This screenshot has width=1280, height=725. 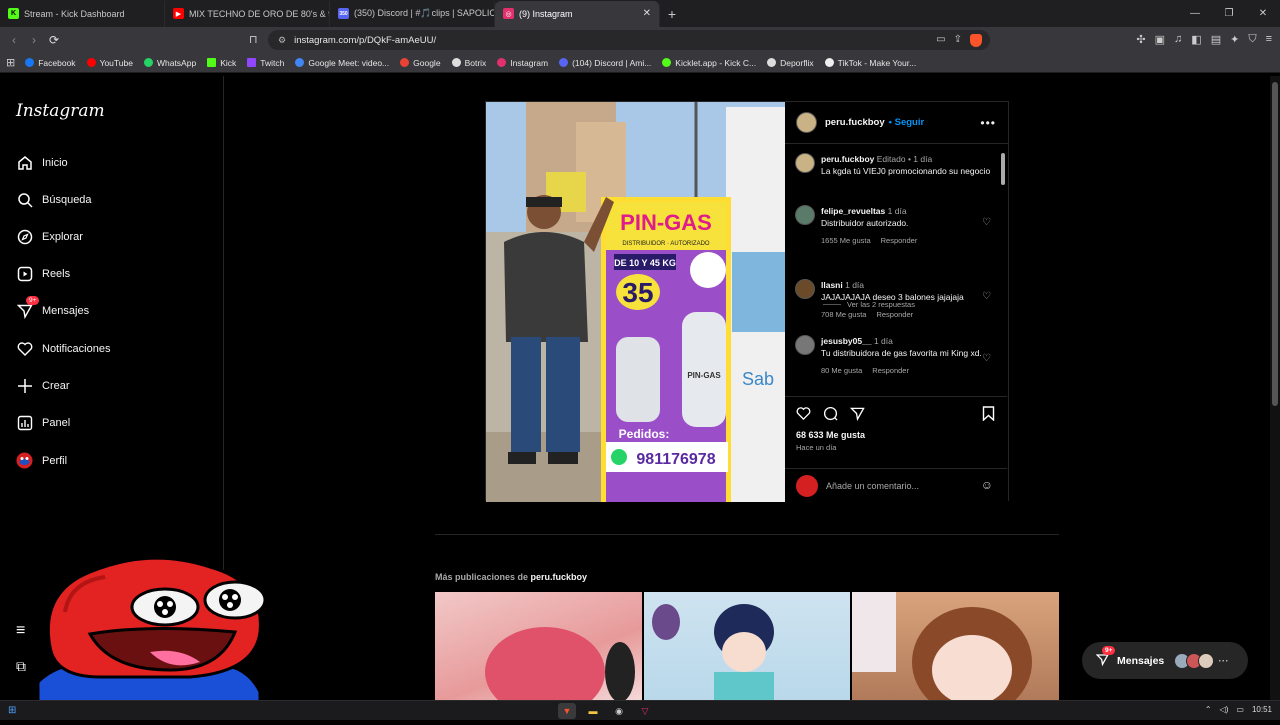 What do you see at coordinates (843, 314) in the screenshot?
I see `comment-likes: 708 Me gusta` at bounding box center [843, 314].